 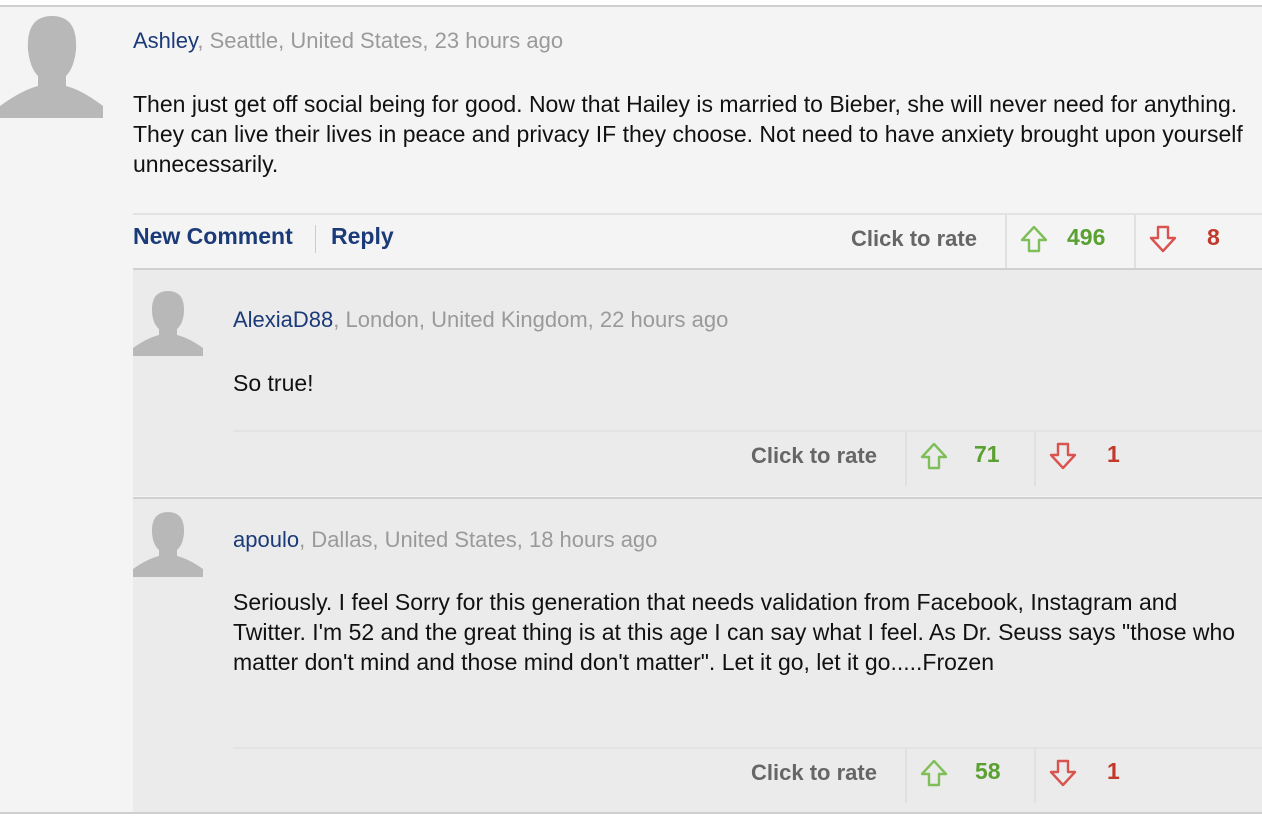 What do you see at coordinates (987, 454) in the screenshot?
I see `upvote-count: 71` at bounding box center [987, 454].